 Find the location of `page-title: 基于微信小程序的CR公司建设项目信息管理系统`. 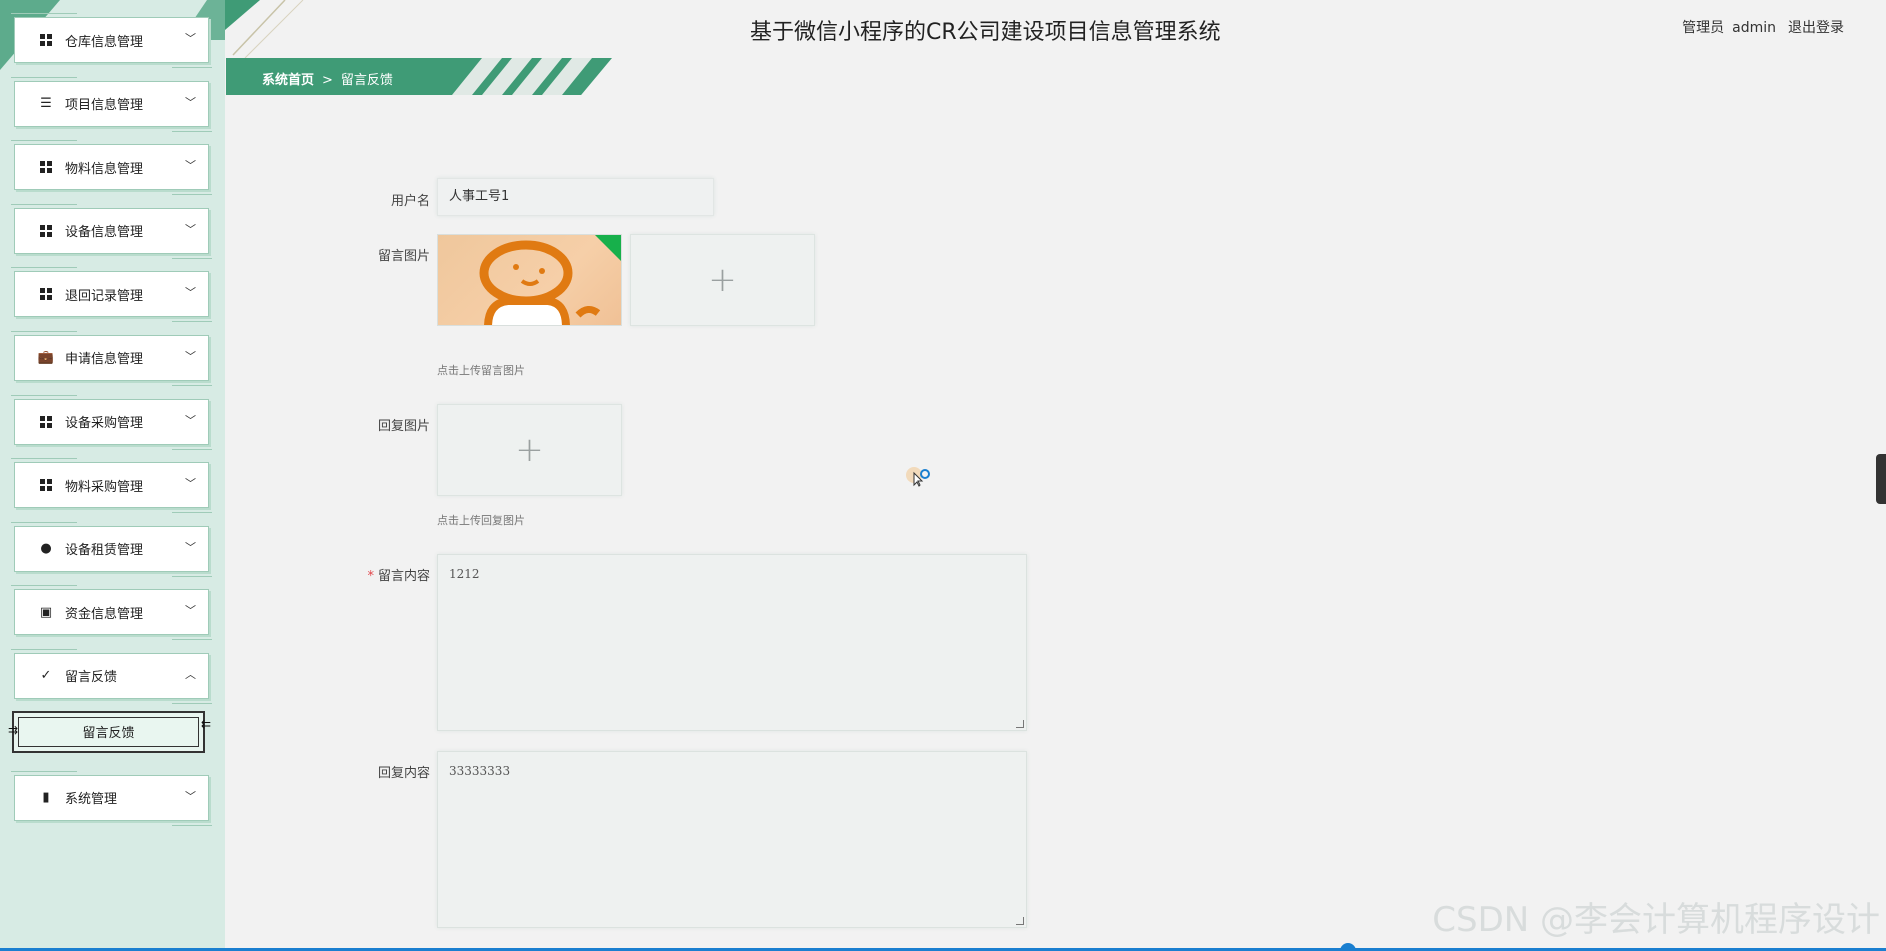

page-title: 基于微信小程序的CR公司建设项目信息管理系统 is located at coordinates (985, 32).